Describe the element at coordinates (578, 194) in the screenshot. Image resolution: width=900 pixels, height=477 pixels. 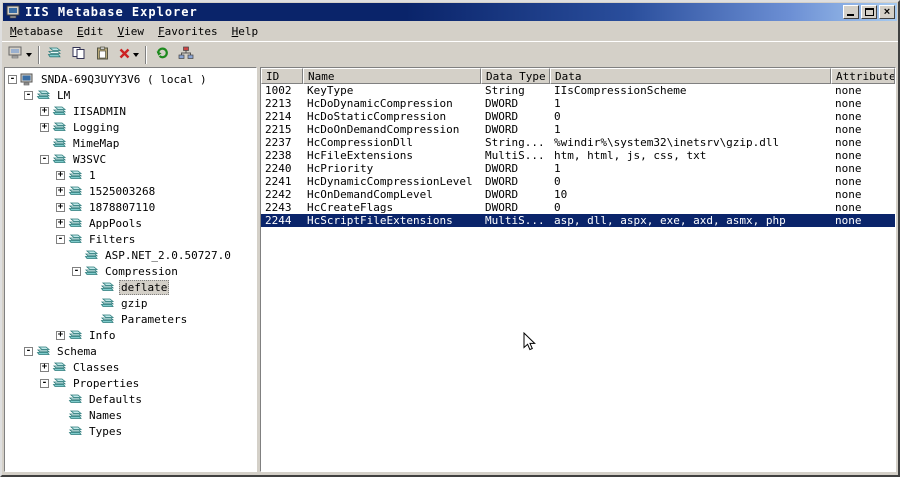
I see `table-row: 2242 HcOnDemandCompLevel DWORD 10 none` at that location.